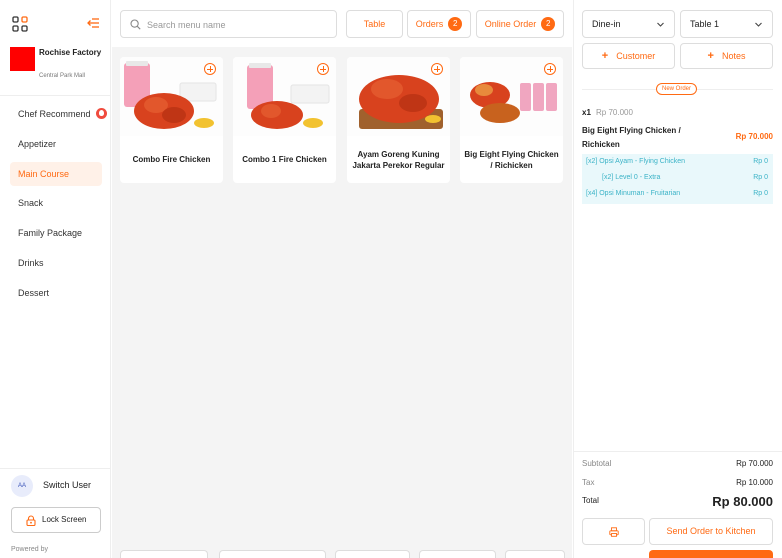 The width and height of the screenshot is (782, 558). Describe the element at coordinates (742, 501) in the screenshot. I see `total-value: Rp 80.000` at that location.